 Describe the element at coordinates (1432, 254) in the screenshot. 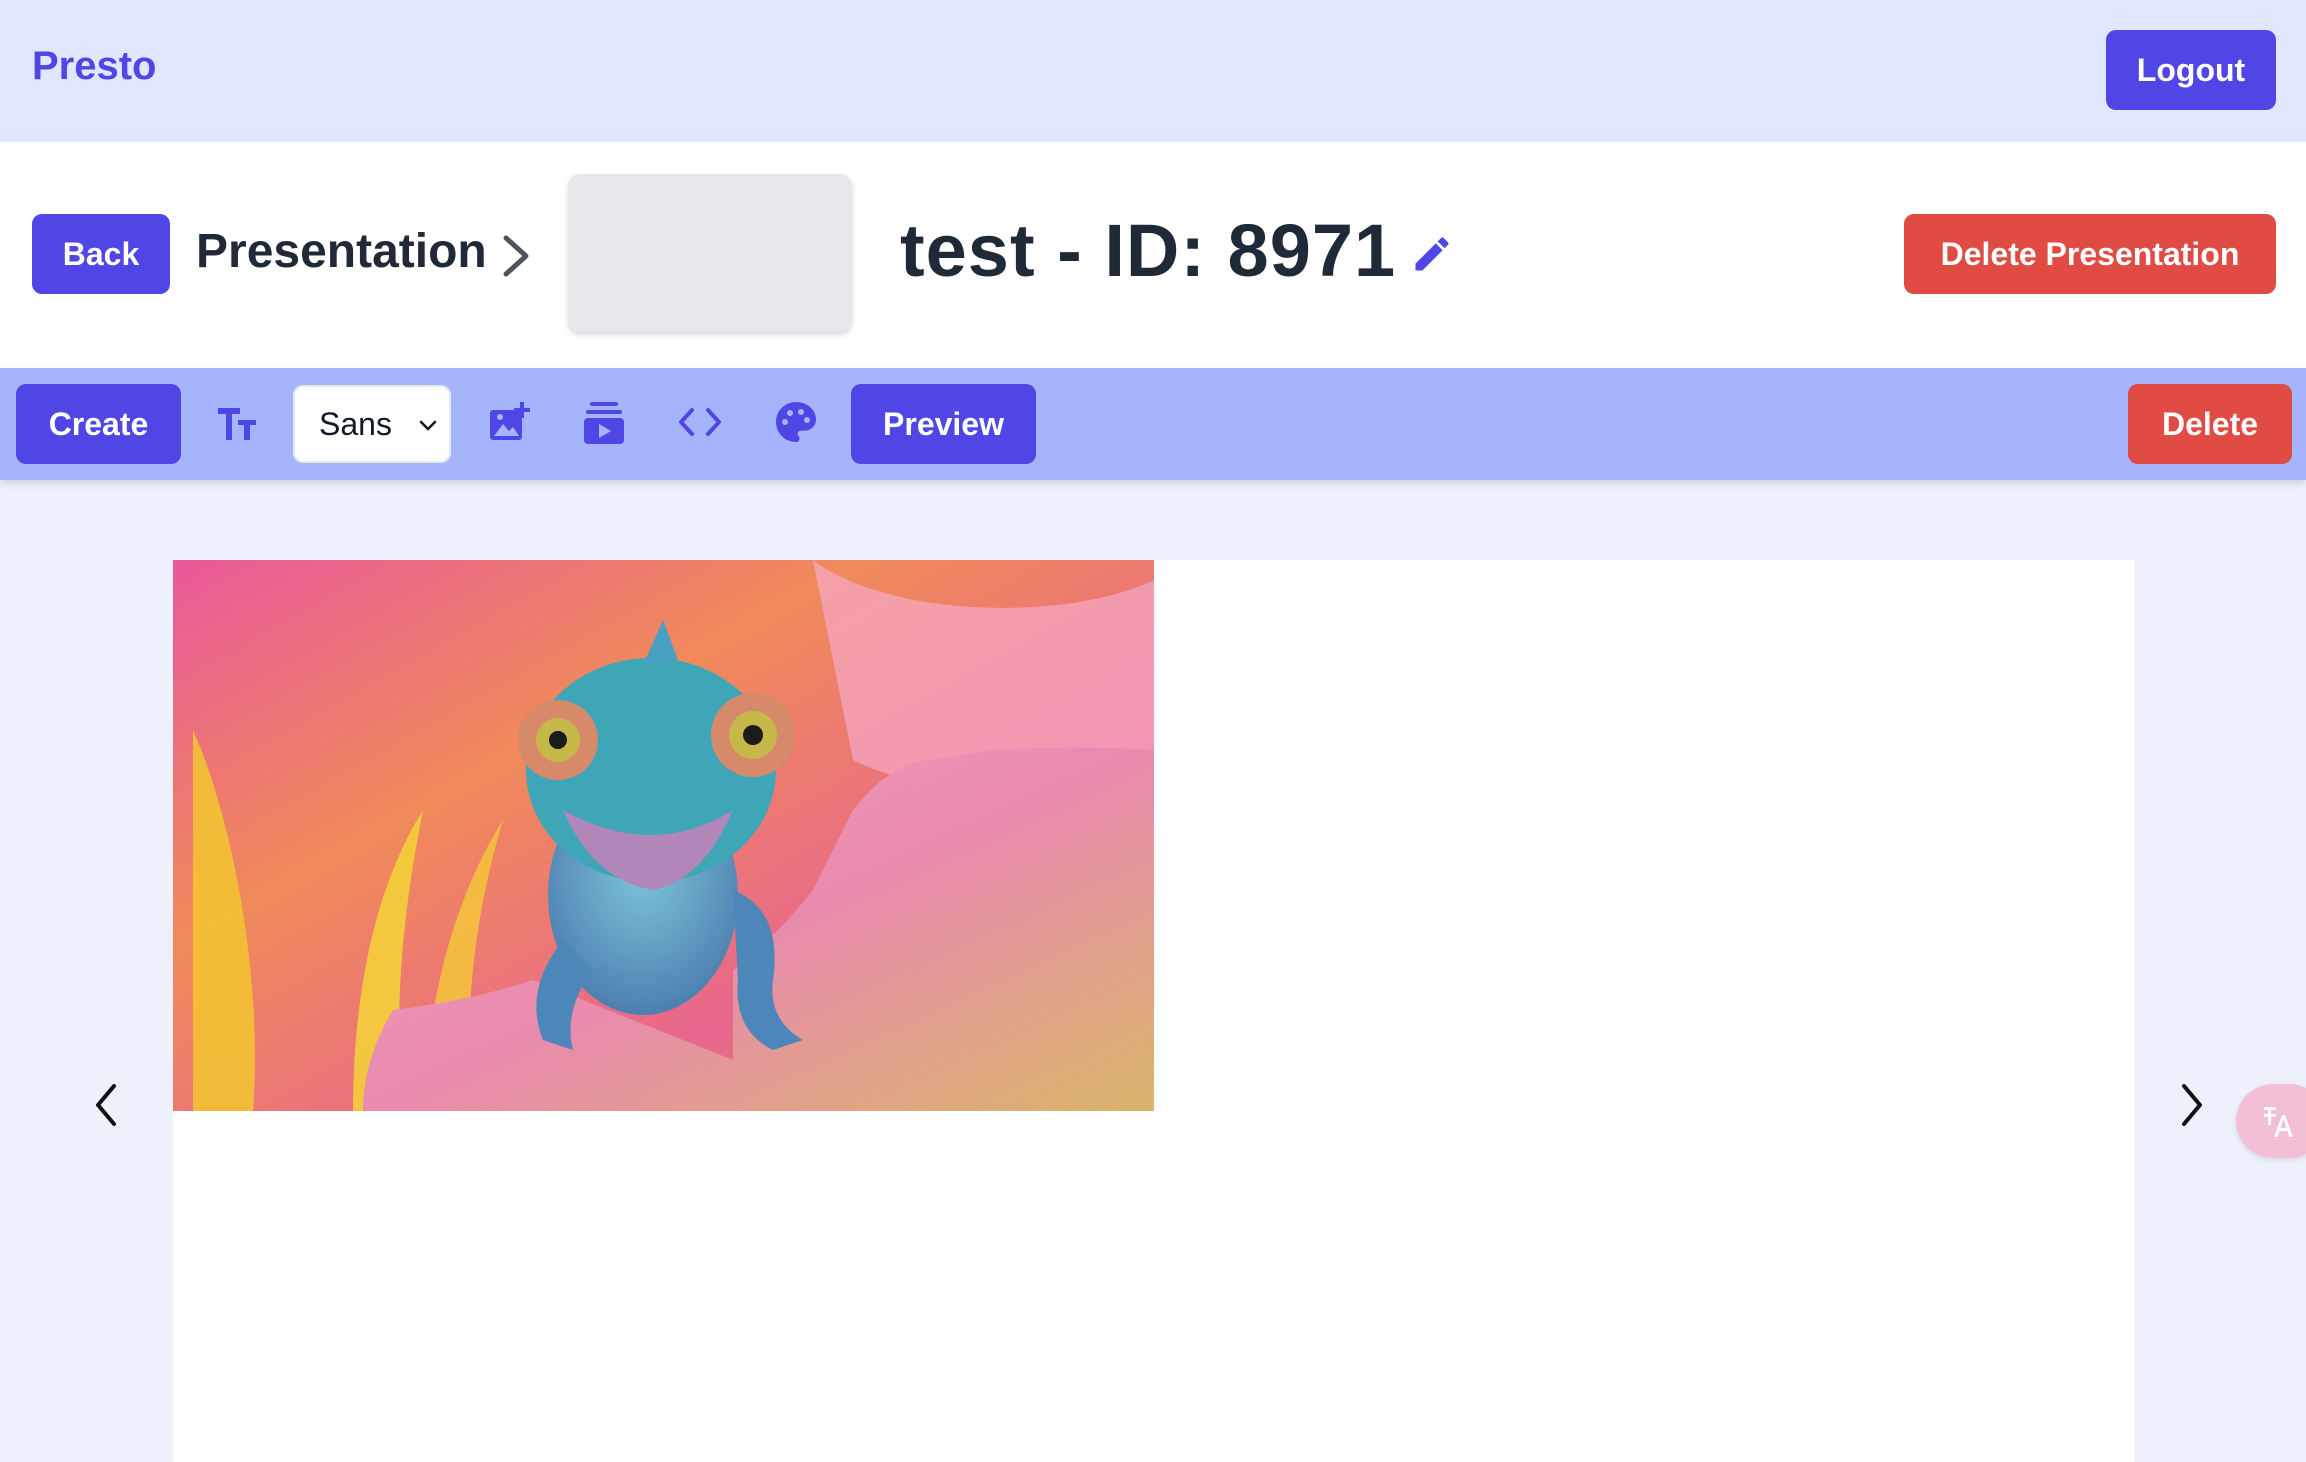

I see `edit-pencil-icon` at that location.